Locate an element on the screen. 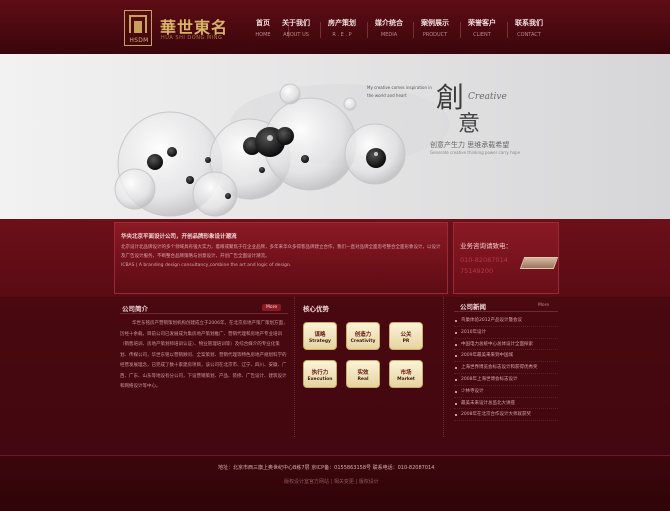 This screenshot has height=511, width=670. bubble-illustration-icon is located at coordinates (282, 150).